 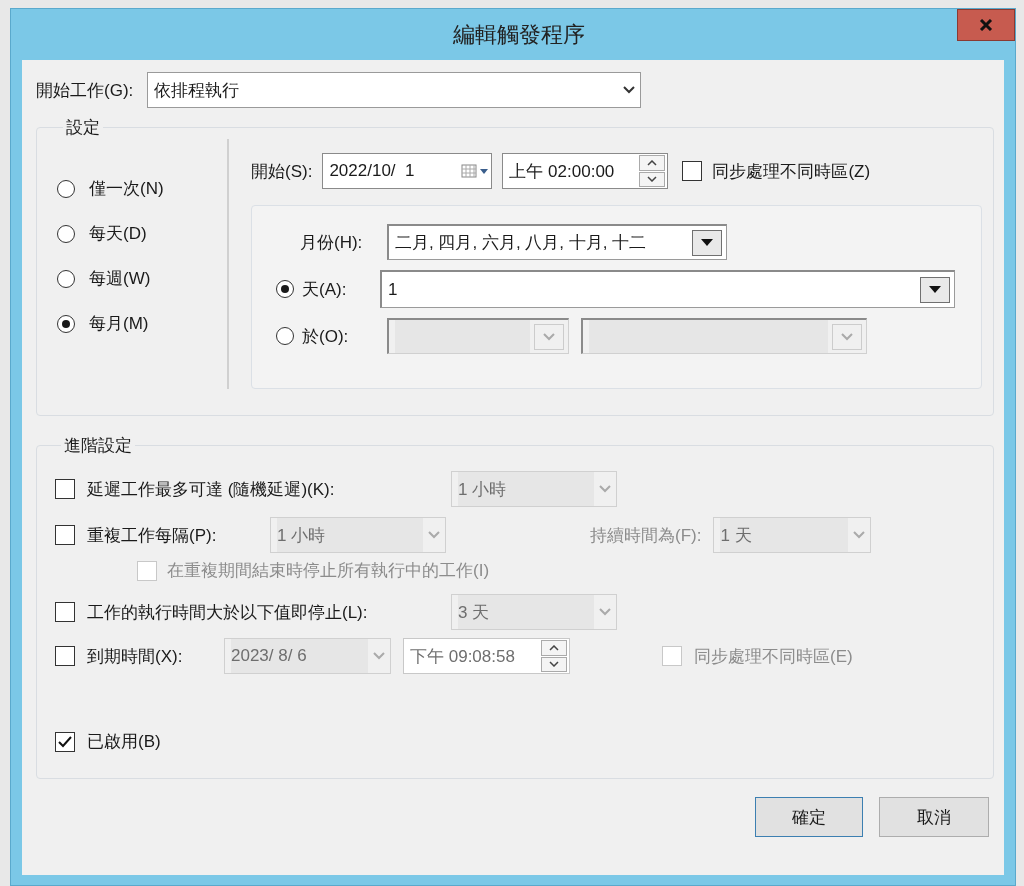 I want to click on time-field: 上午 02:00:00, so click(x=585, y=171).